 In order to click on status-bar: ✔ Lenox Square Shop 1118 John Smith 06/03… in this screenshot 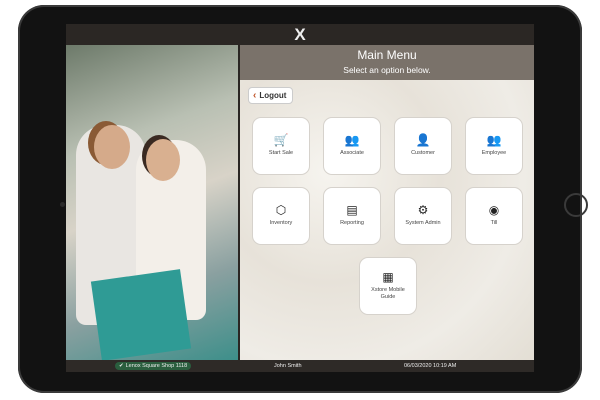, I will do `click(300, 366)`.